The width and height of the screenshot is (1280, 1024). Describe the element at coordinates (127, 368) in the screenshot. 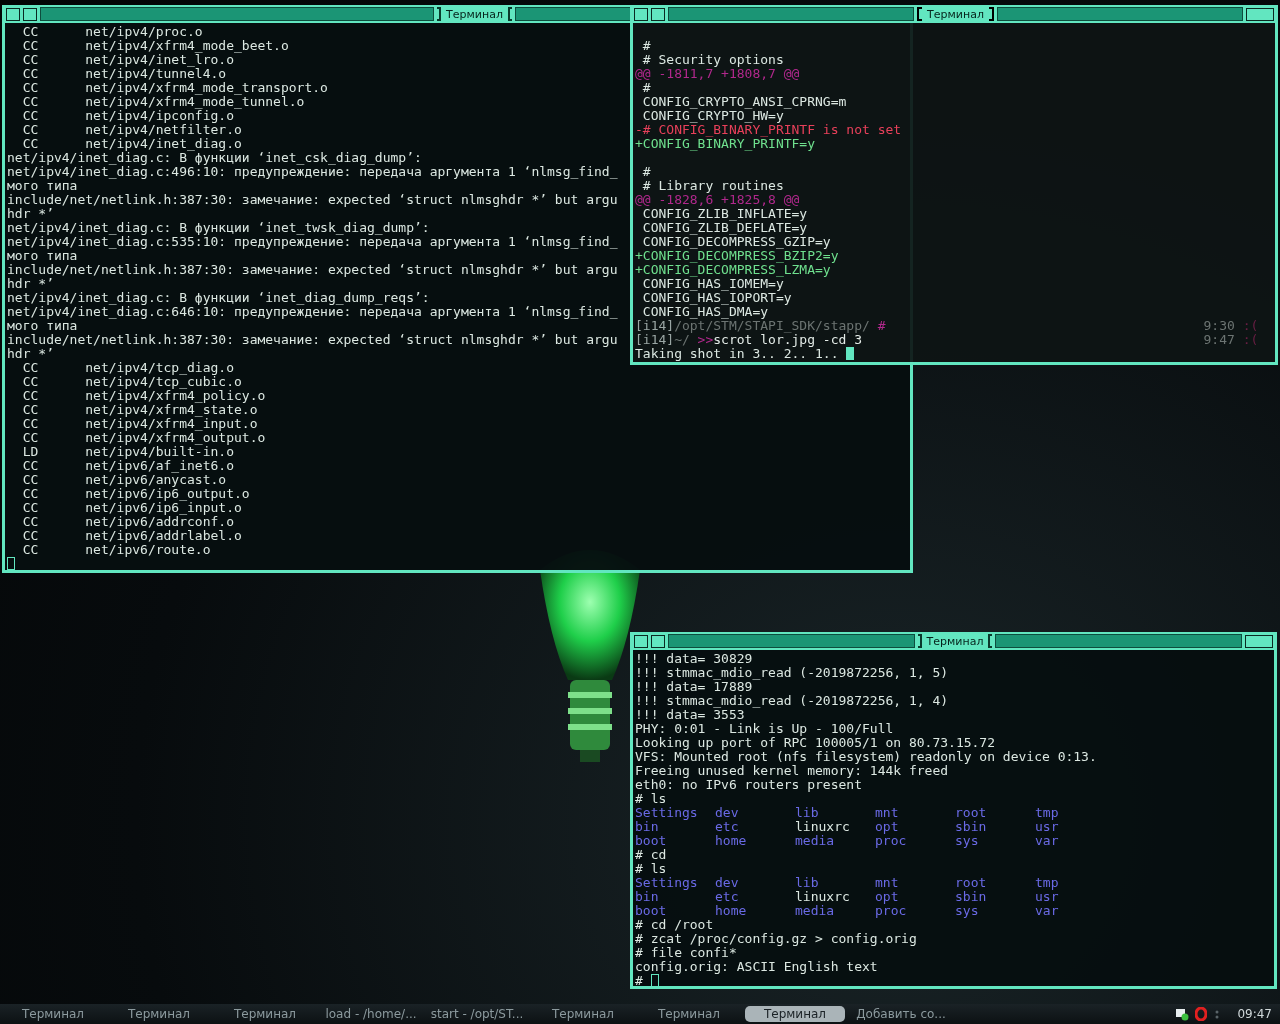

I see `terminal-line: CC net/ipv4/tcp_diag.o` at that location.